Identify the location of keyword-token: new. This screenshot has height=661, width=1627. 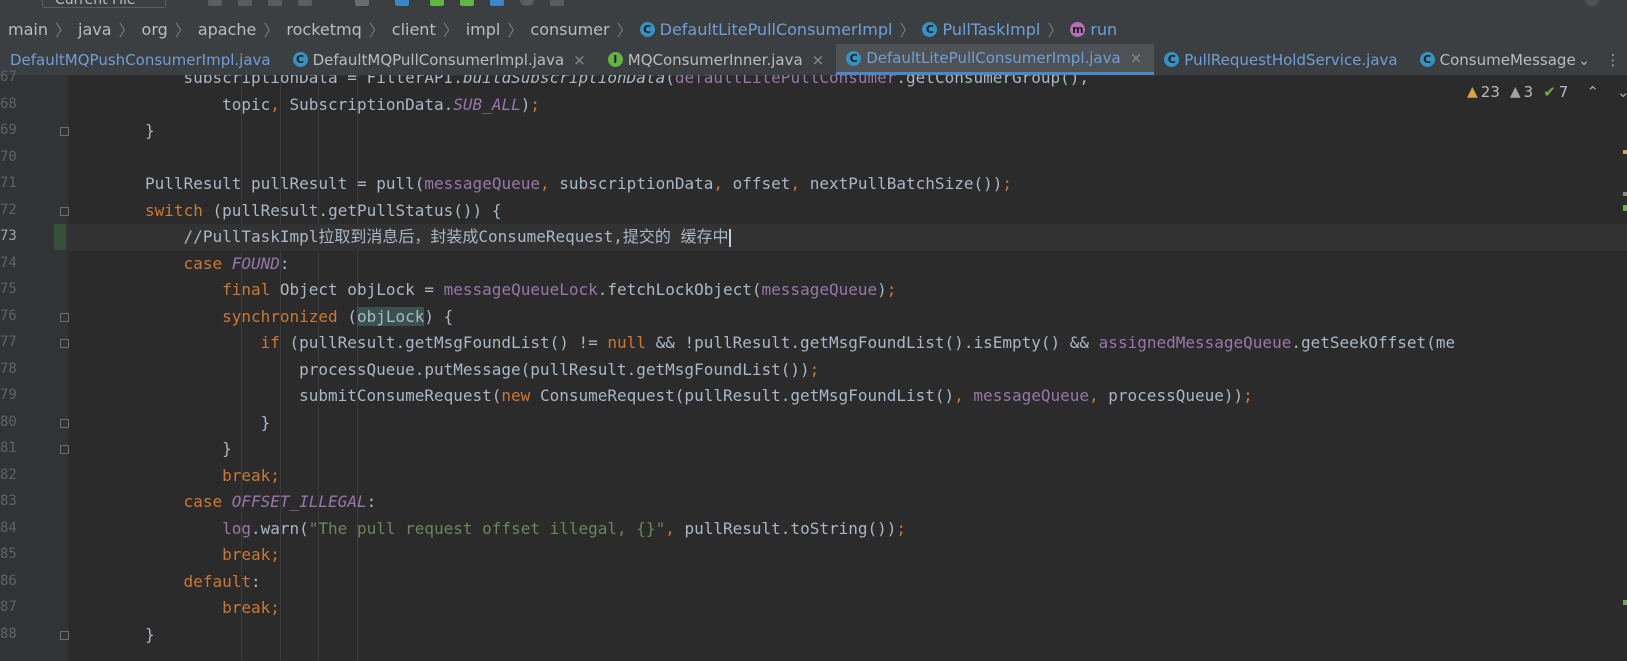
(520, 395).